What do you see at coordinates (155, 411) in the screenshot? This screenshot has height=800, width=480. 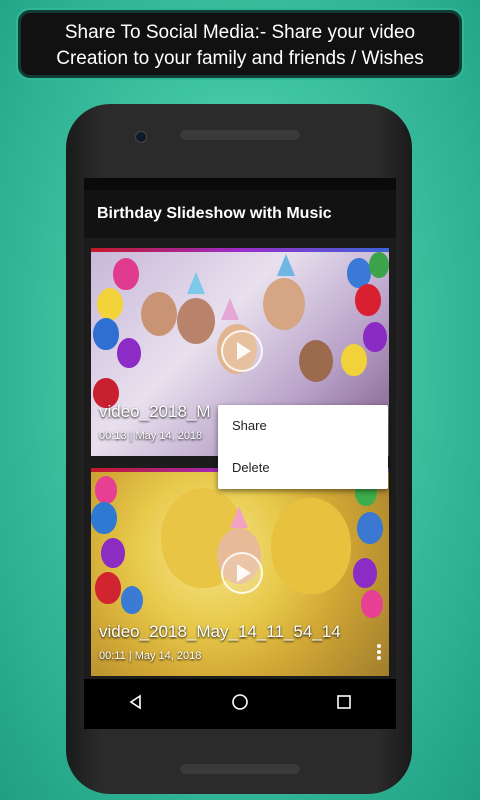 I see `video-title: video_2018_M` at bounding box center [155, 411].